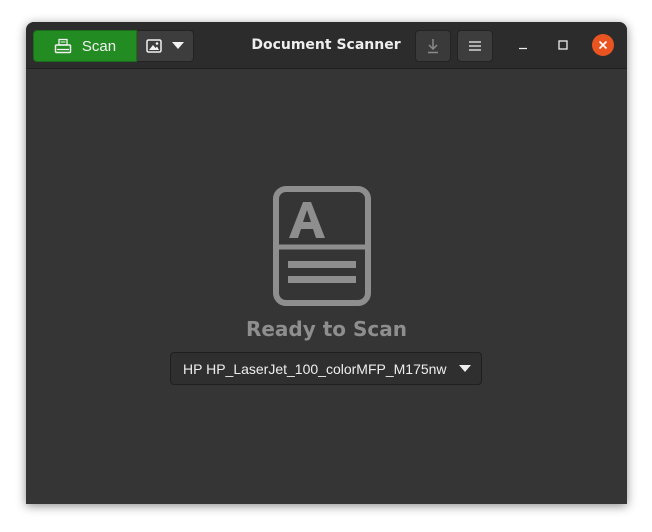 The height and width of the screenshot is (532, 652). I want to click on download-icon, so click(433, 46).